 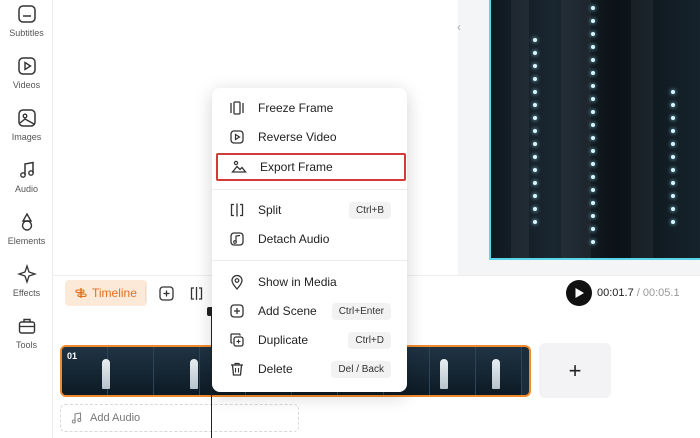 What do you see at coordinates (26, 85) in the screenshot?
I see `sidebar-item-label: Videos` at bounding box center [26, 85].